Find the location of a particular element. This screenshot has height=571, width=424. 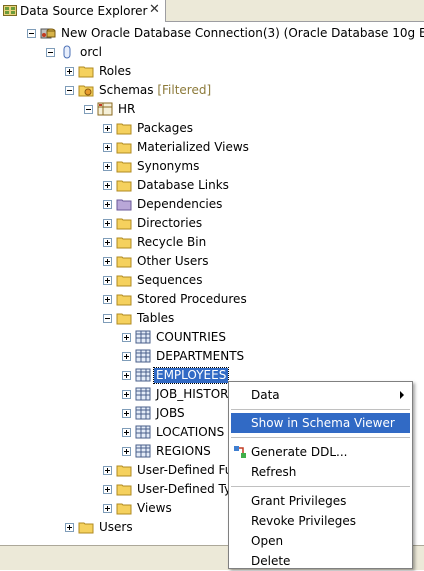

tree-node-label: Materialized Views is located at coordinates (193, 147).